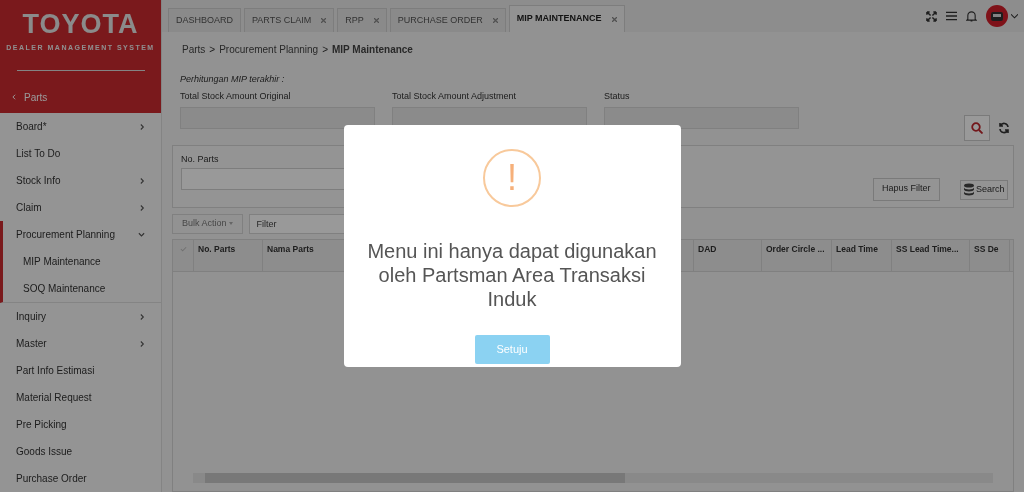  I want to click on alert-message: Menu ini hanya dapat digunakan oleh Partsman Area Transaksi Induk, so click(512, 275).